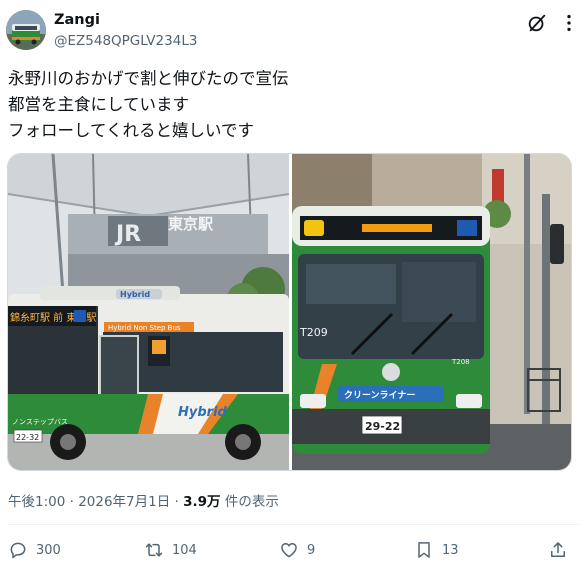 The image size is (587, 574). I want to click on share-button, so click(558, 550).